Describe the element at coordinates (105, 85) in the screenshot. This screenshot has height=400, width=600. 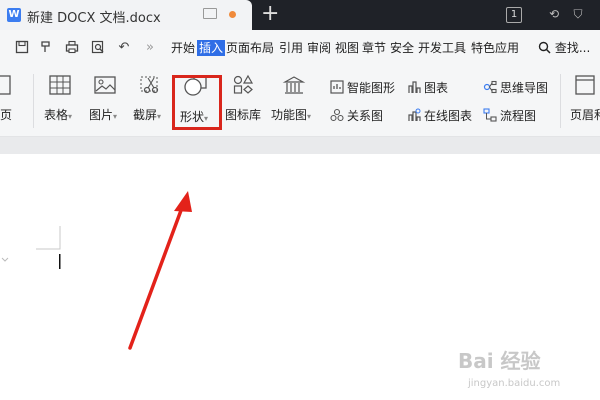
I see `picture-icon` at that location.